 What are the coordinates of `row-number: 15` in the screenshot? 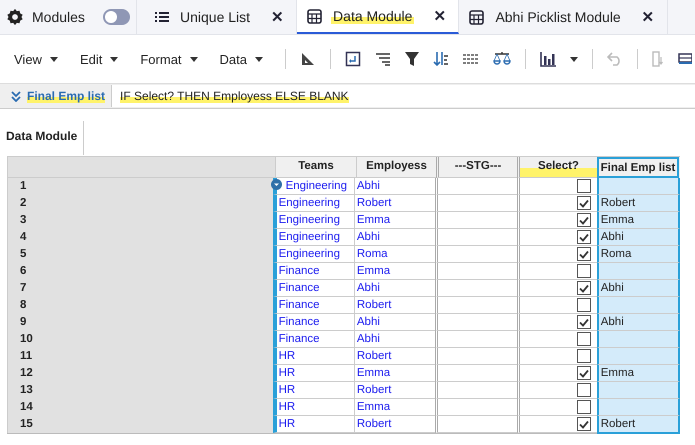 It's located at (140, 424).